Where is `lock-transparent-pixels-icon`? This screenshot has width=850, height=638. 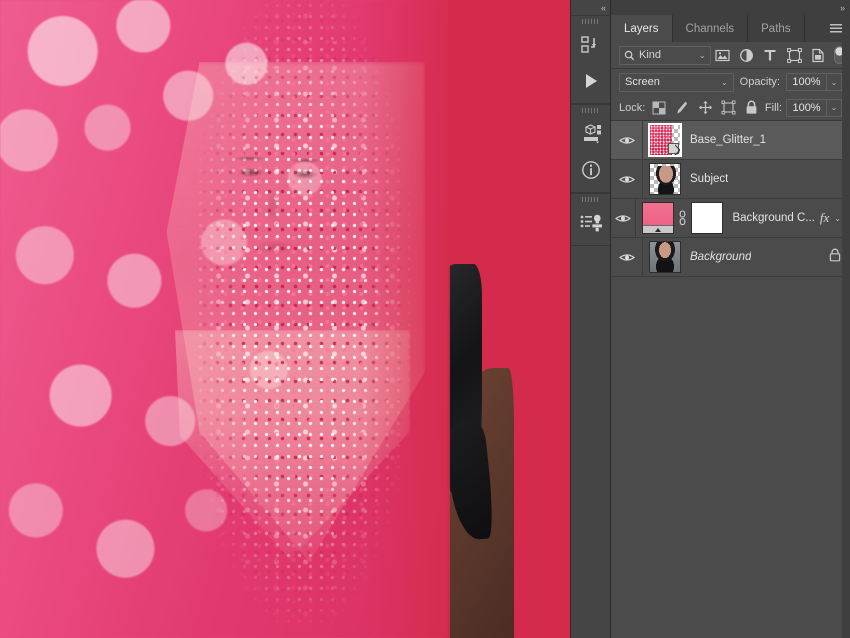
lock-transparent-pixels-icon is located at coordinates (658, 108).